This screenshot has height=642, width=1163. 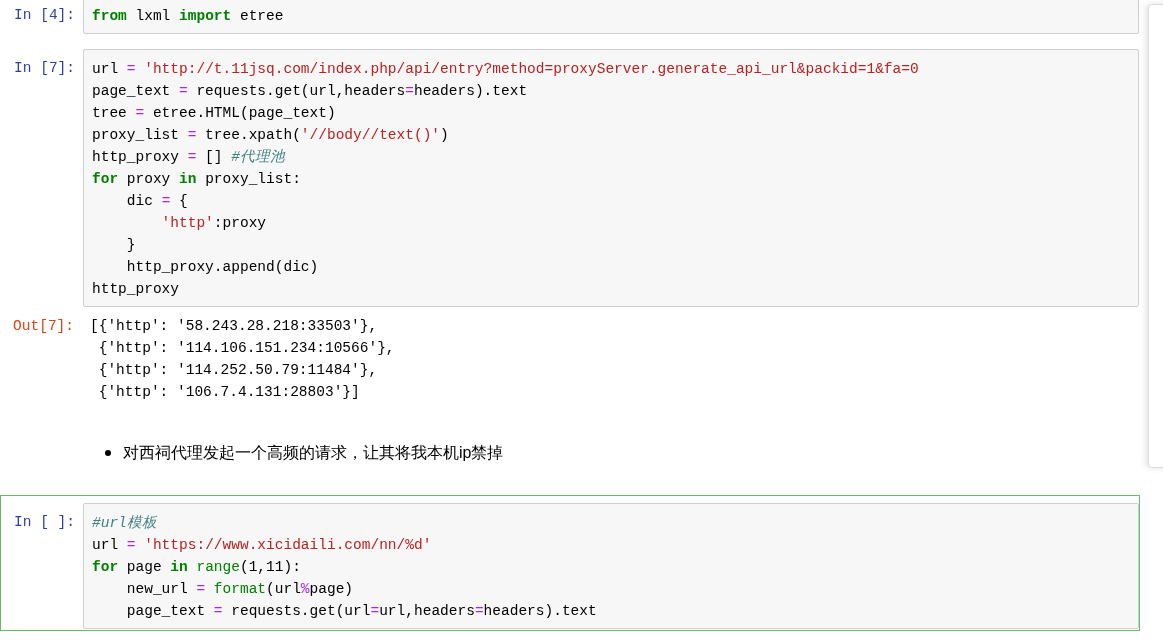 I want to click on code-line: new_url = format(url%page), so click(x=240, y=589).